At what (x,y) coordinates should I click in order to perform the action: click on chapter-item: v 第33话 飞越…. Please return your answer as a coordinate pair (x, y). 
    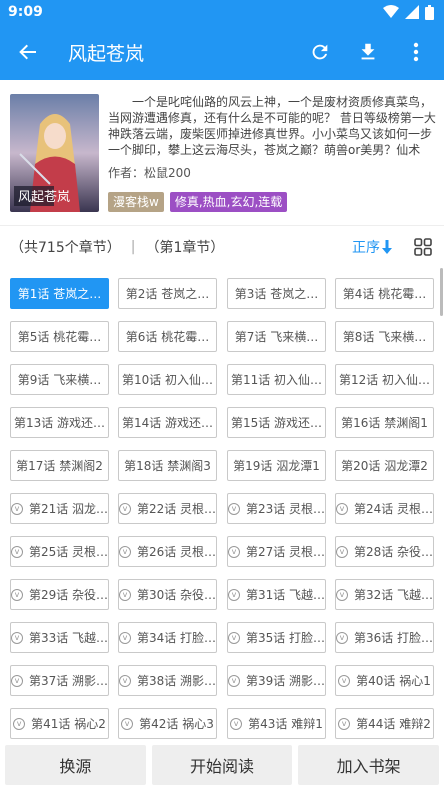
    Looking at the image, I should click on (59, 637).